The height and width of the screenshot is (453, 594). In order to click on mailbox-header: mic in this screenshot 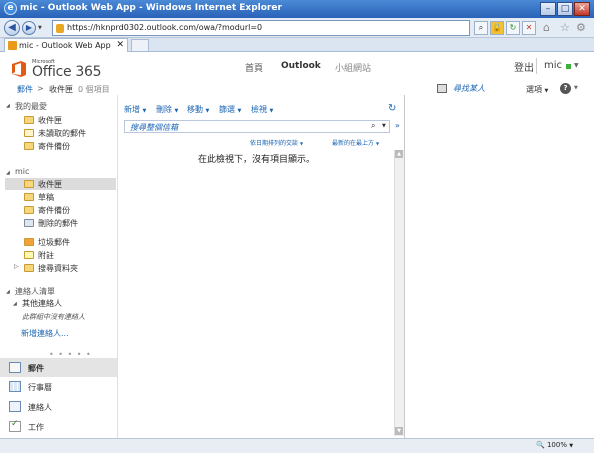, I will do `click(22, 171)`.